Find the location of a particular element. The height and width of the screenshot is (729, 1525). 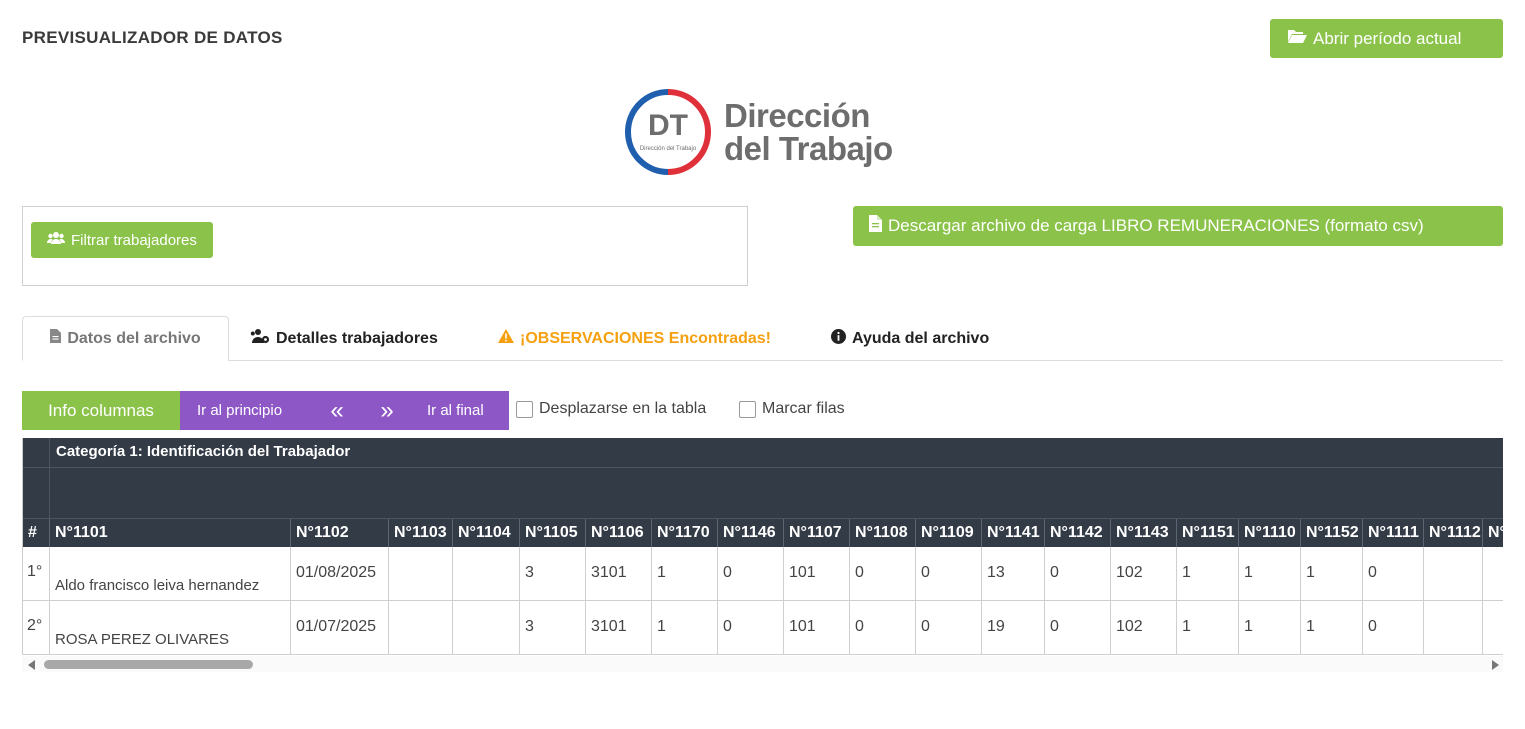

next-page-button: » is located at coordinates (387, 410).